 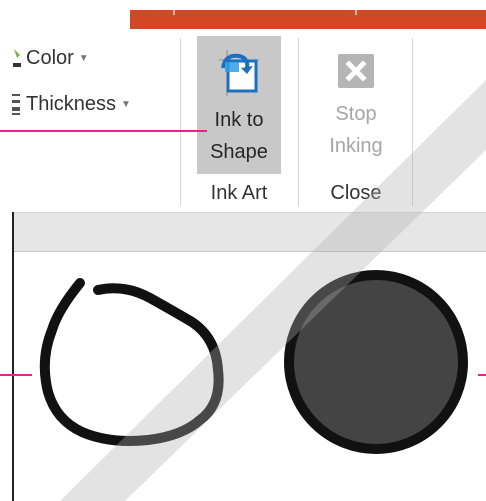 I want to click on thickness-command: Thickness ▼, so click(x=71, y=104).